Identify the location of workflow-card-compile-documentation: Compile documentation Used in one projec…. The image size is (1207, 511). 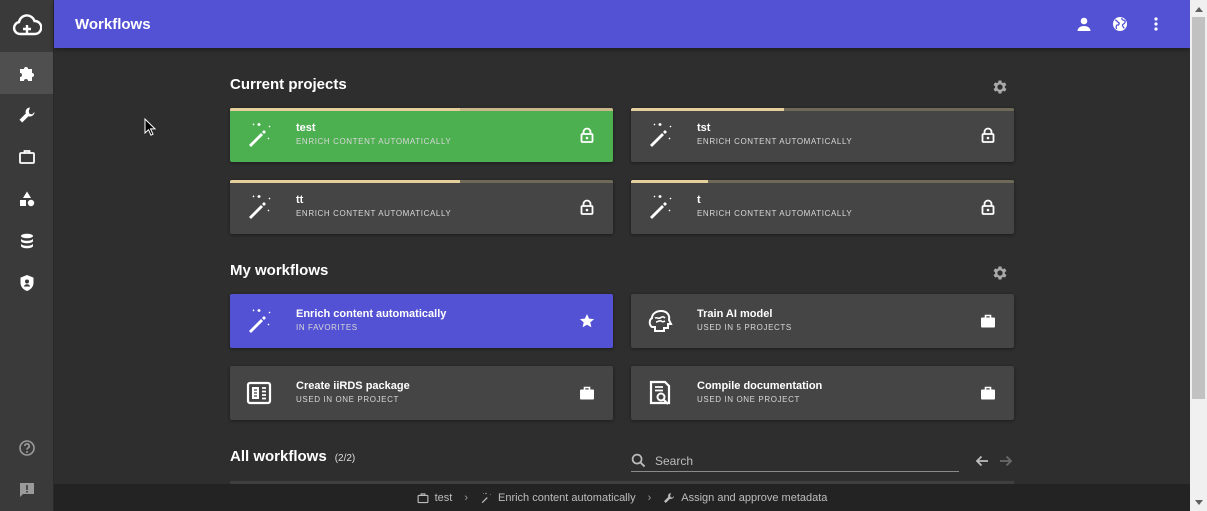
(822, 393).